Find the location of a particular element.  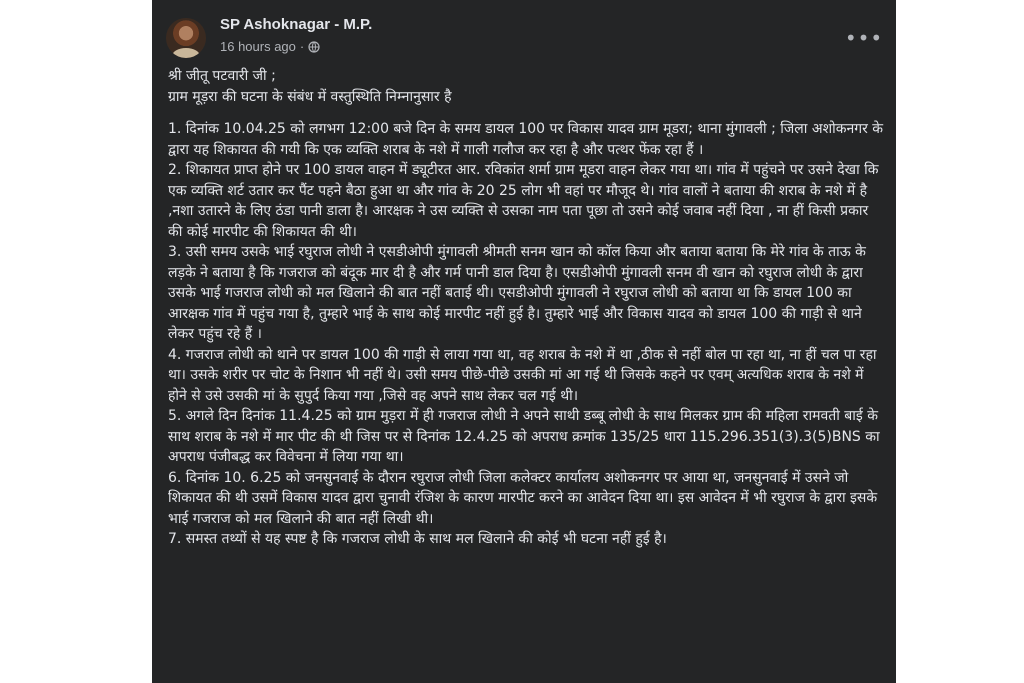

author-name: SP Ashoknagar - M.P. is located at coordinates (296, 24).